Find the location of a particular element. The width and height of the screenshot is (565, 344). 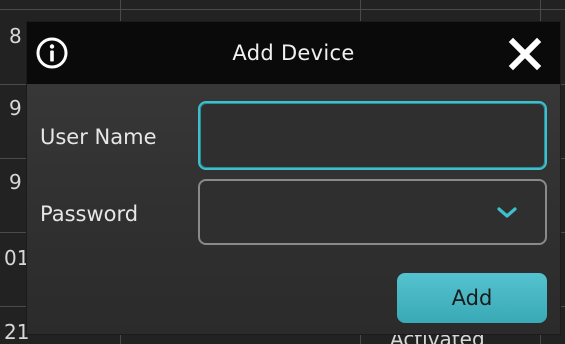

close-icon is located at coordinates (525, 54).